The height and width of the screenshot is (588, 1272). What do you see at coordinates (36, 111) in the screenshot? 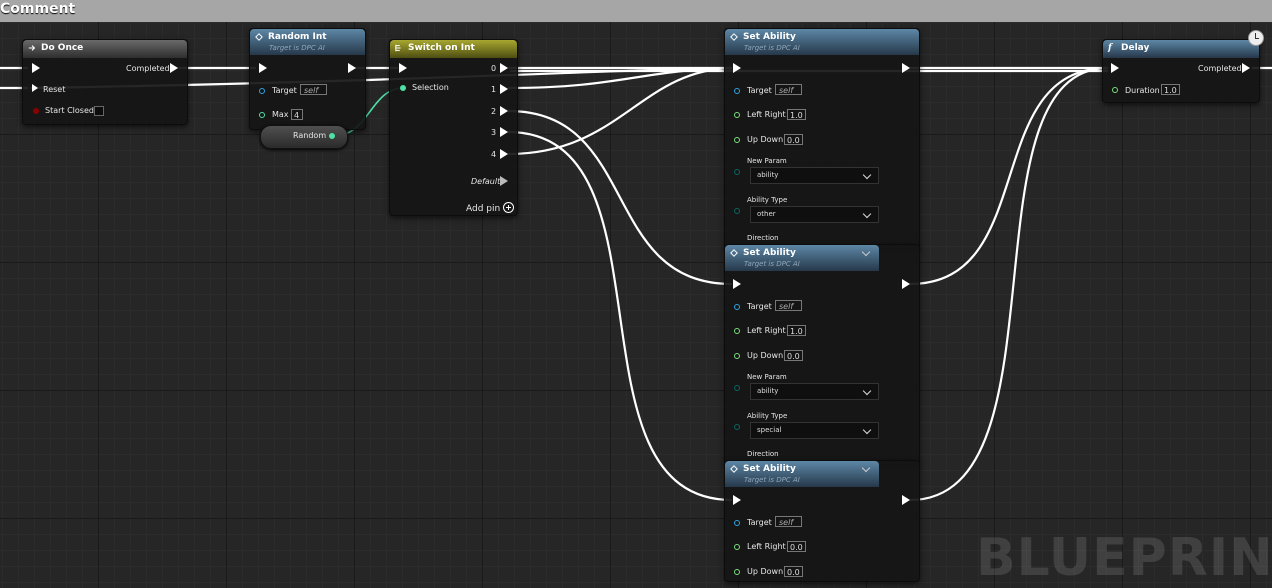
I see `do-once-start-closed-pin` at bounding box center [36, 111].